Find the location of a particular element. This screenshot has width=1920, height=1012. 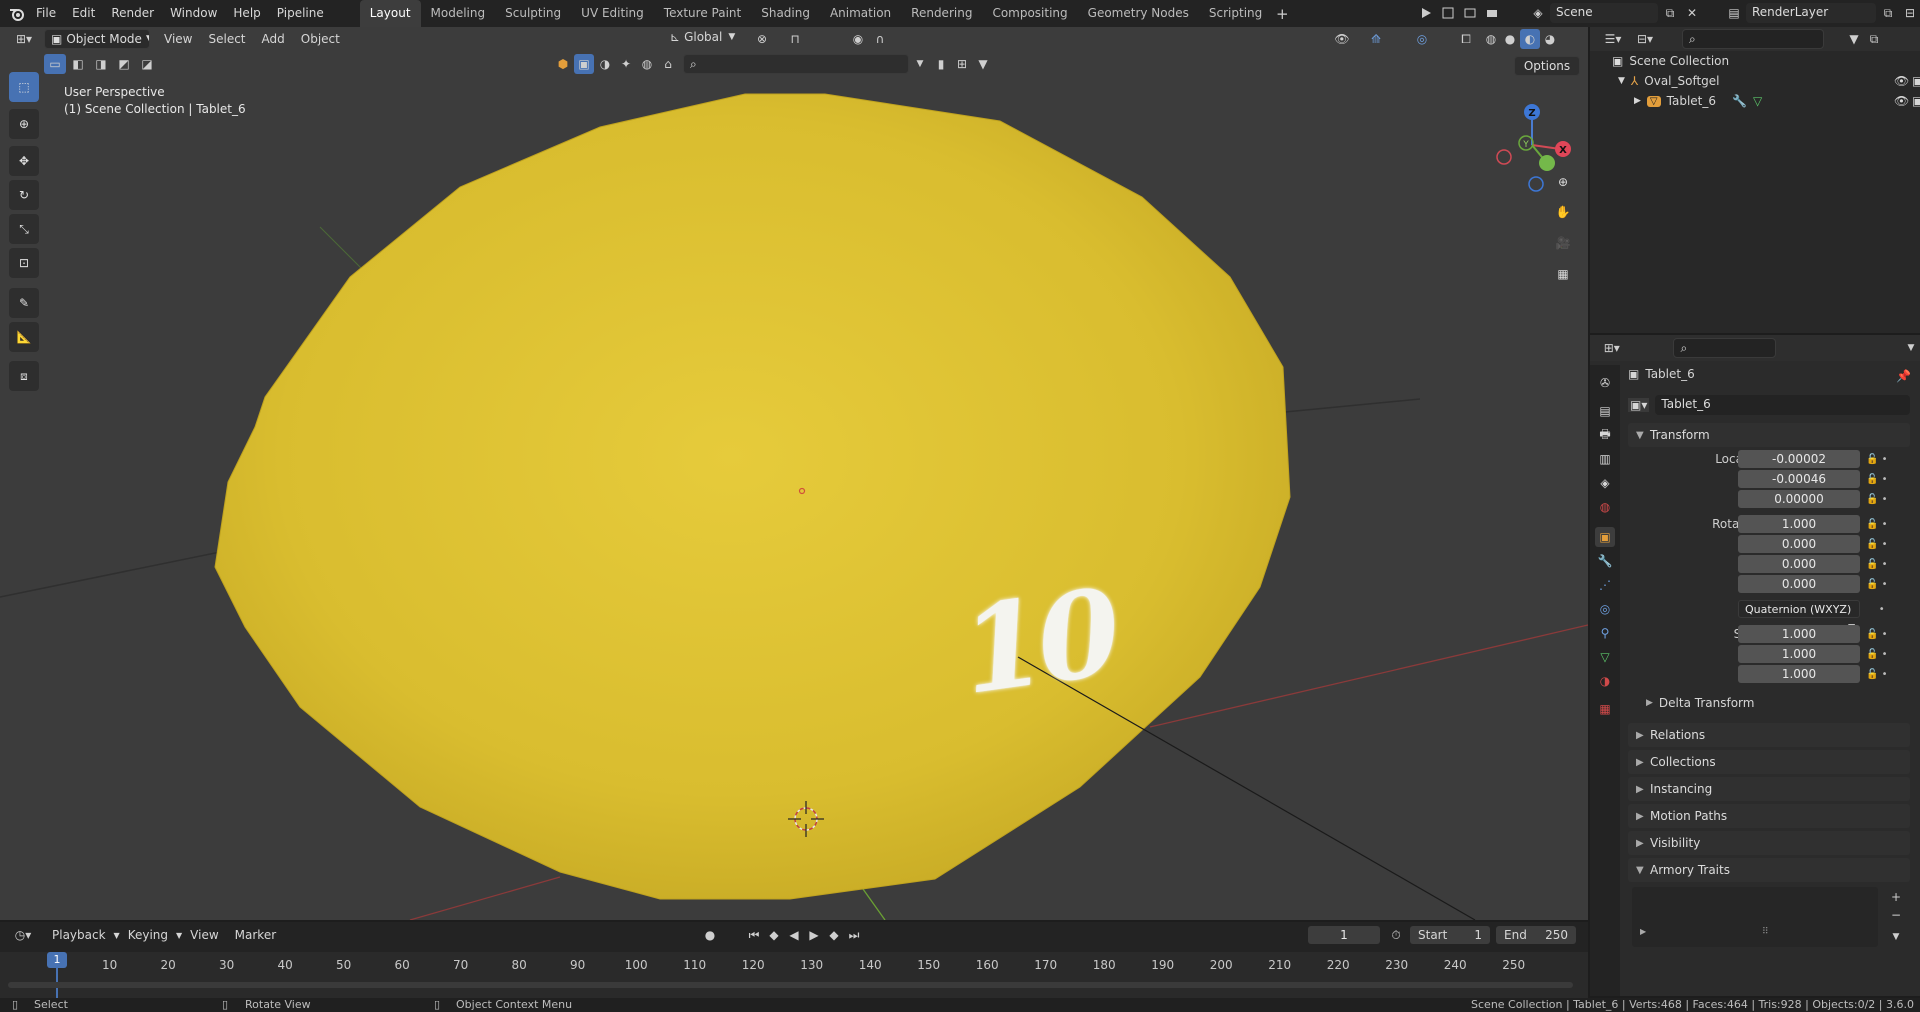

scale-x-field: 1.000 is located at coordinates (1799, 634).